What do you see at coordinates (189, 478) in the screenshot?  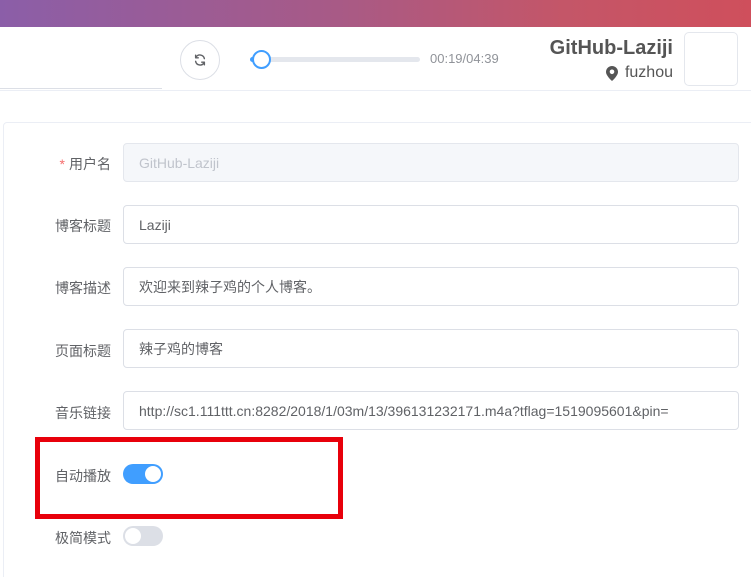 I see `highlight-annotation-box` at bounding box center [189, 478].